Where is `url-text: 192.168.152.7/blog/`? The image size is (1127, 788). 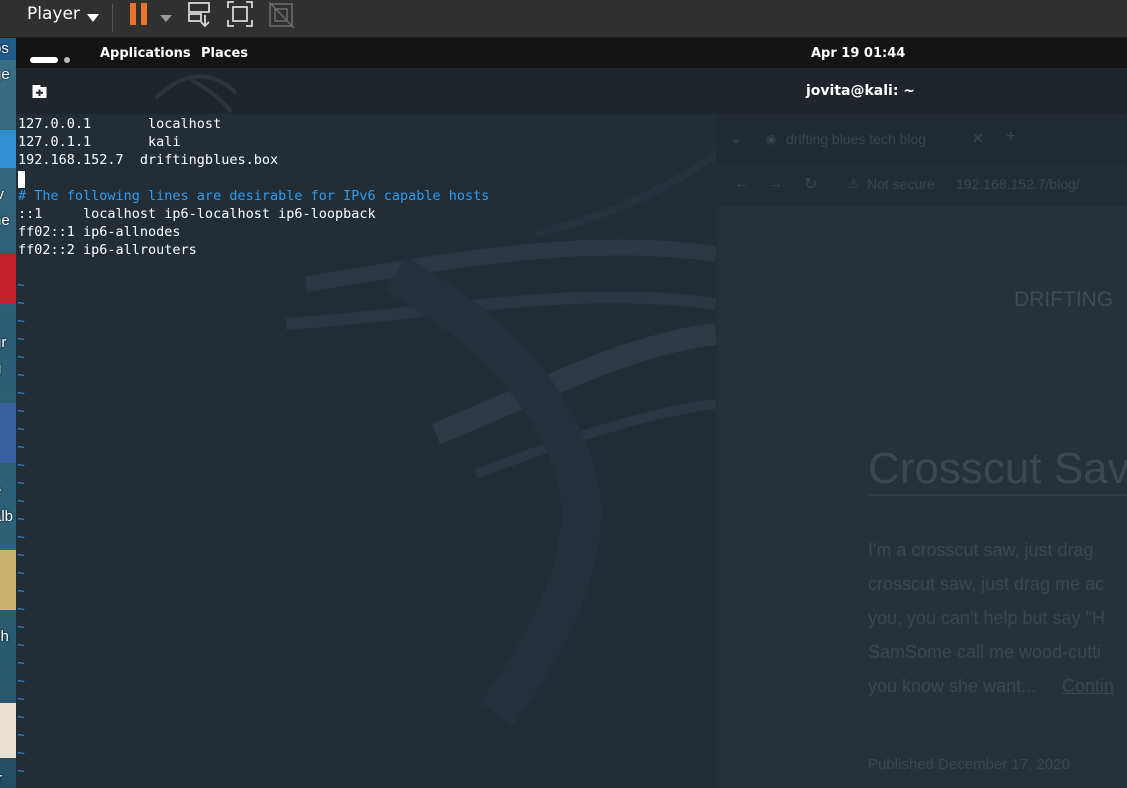
url-text: 192.168.152.7/blog/ is located at coordinates (1018, 184).